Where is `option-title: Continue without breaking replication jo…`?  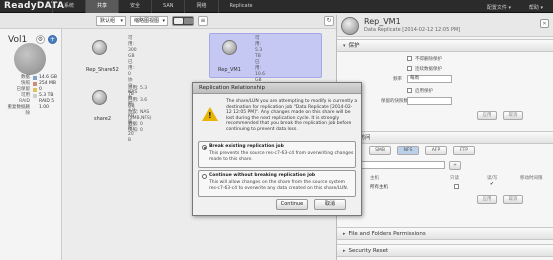 option-title: Continue without breaking replication jo… is located at coordinates (262, 175).